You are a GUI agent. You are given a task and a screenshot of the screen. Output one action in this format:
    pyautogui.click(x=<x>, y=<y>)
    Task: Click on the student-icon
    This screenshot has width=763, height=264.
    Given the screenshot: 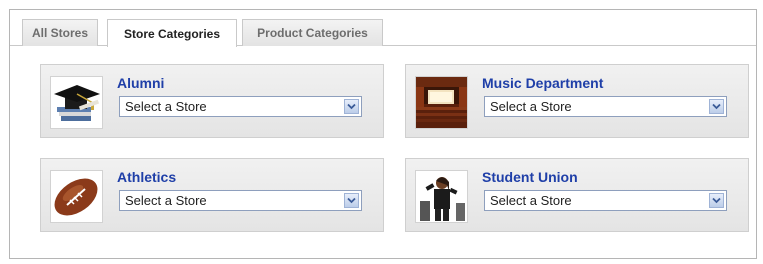 What is the action you would take?
    pyautogui.click(x=441, y=196)
    